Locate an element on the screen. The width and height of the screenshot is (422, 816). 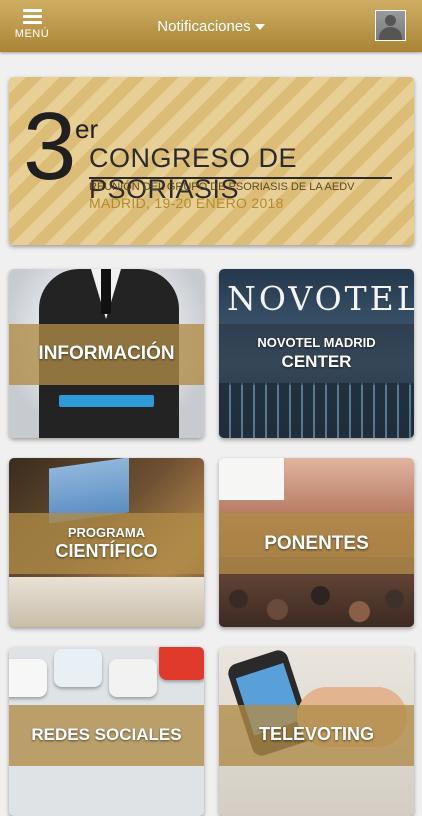
tie-shape is located at coordinates (106, 291).